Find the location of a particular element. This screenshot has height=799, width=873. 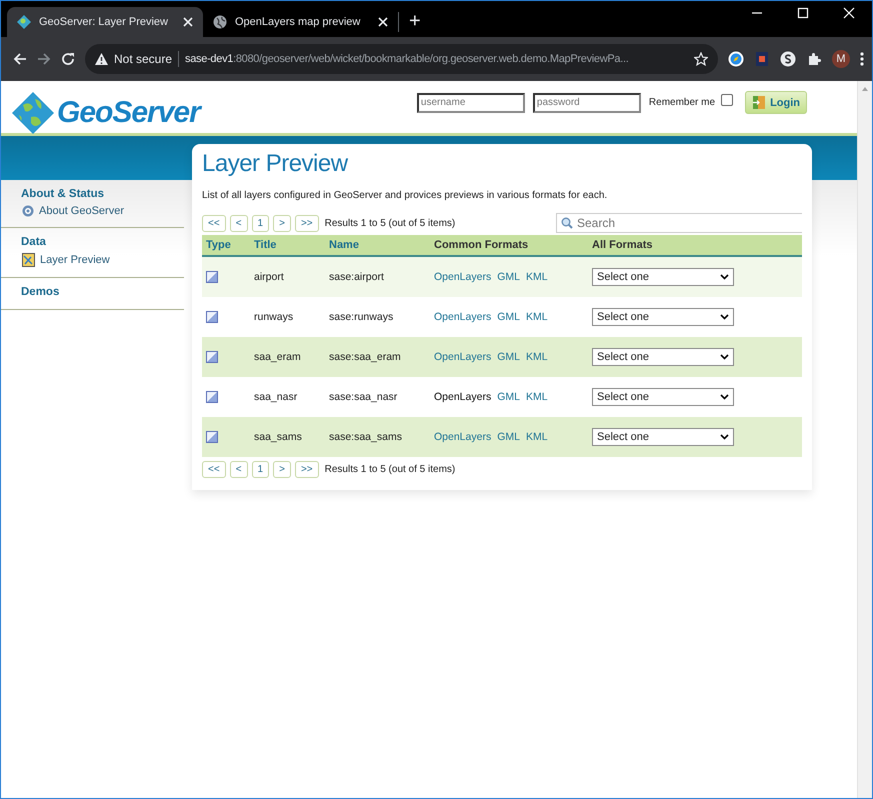

table-cell: sase:saa_sams is located at coordinates (365, 437).